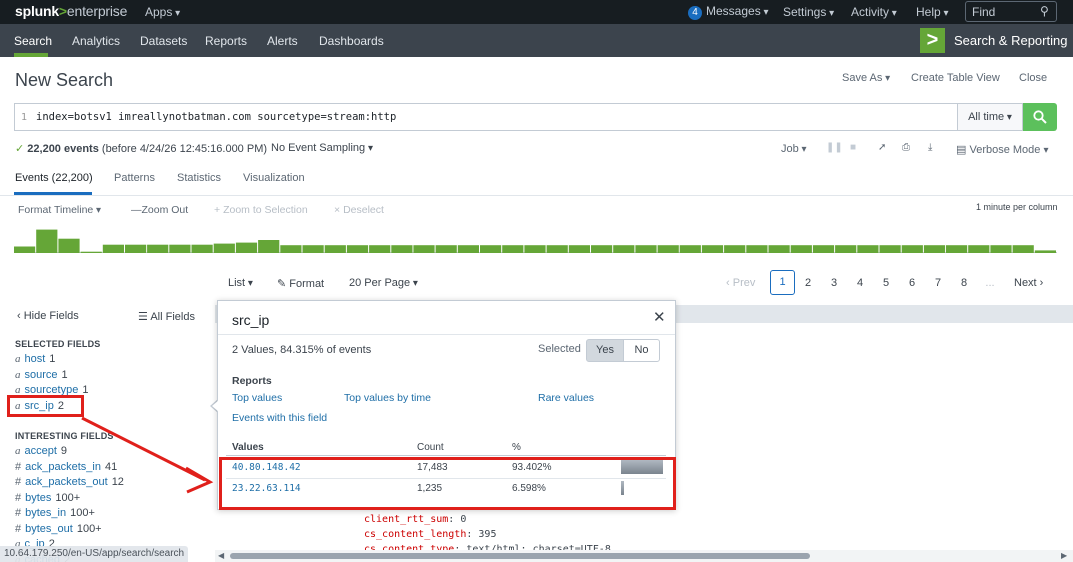  What do you see at coordinates (147, 455) in the screenshot?
I see `annotation-arrow` at bounding box center [147, 455].